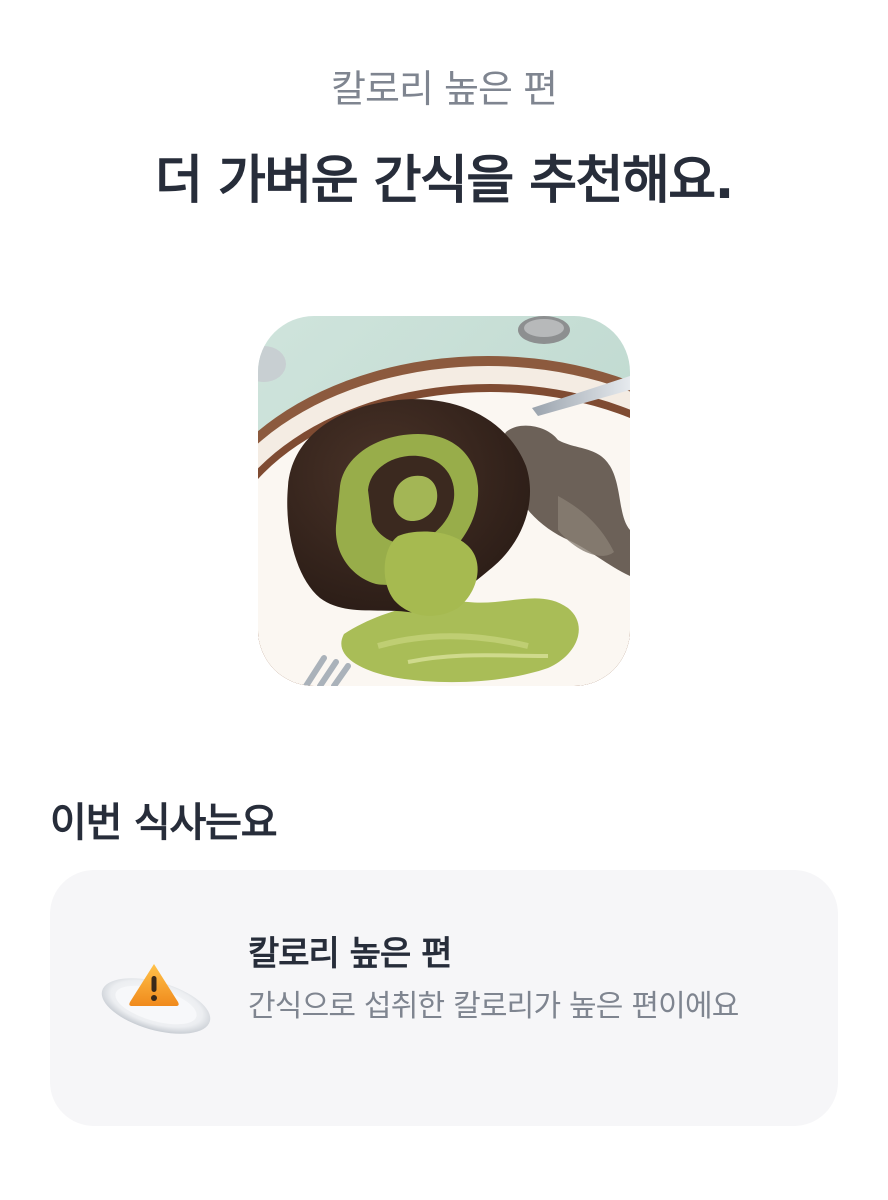  I want to click on meal-photo, so click(444, 501).